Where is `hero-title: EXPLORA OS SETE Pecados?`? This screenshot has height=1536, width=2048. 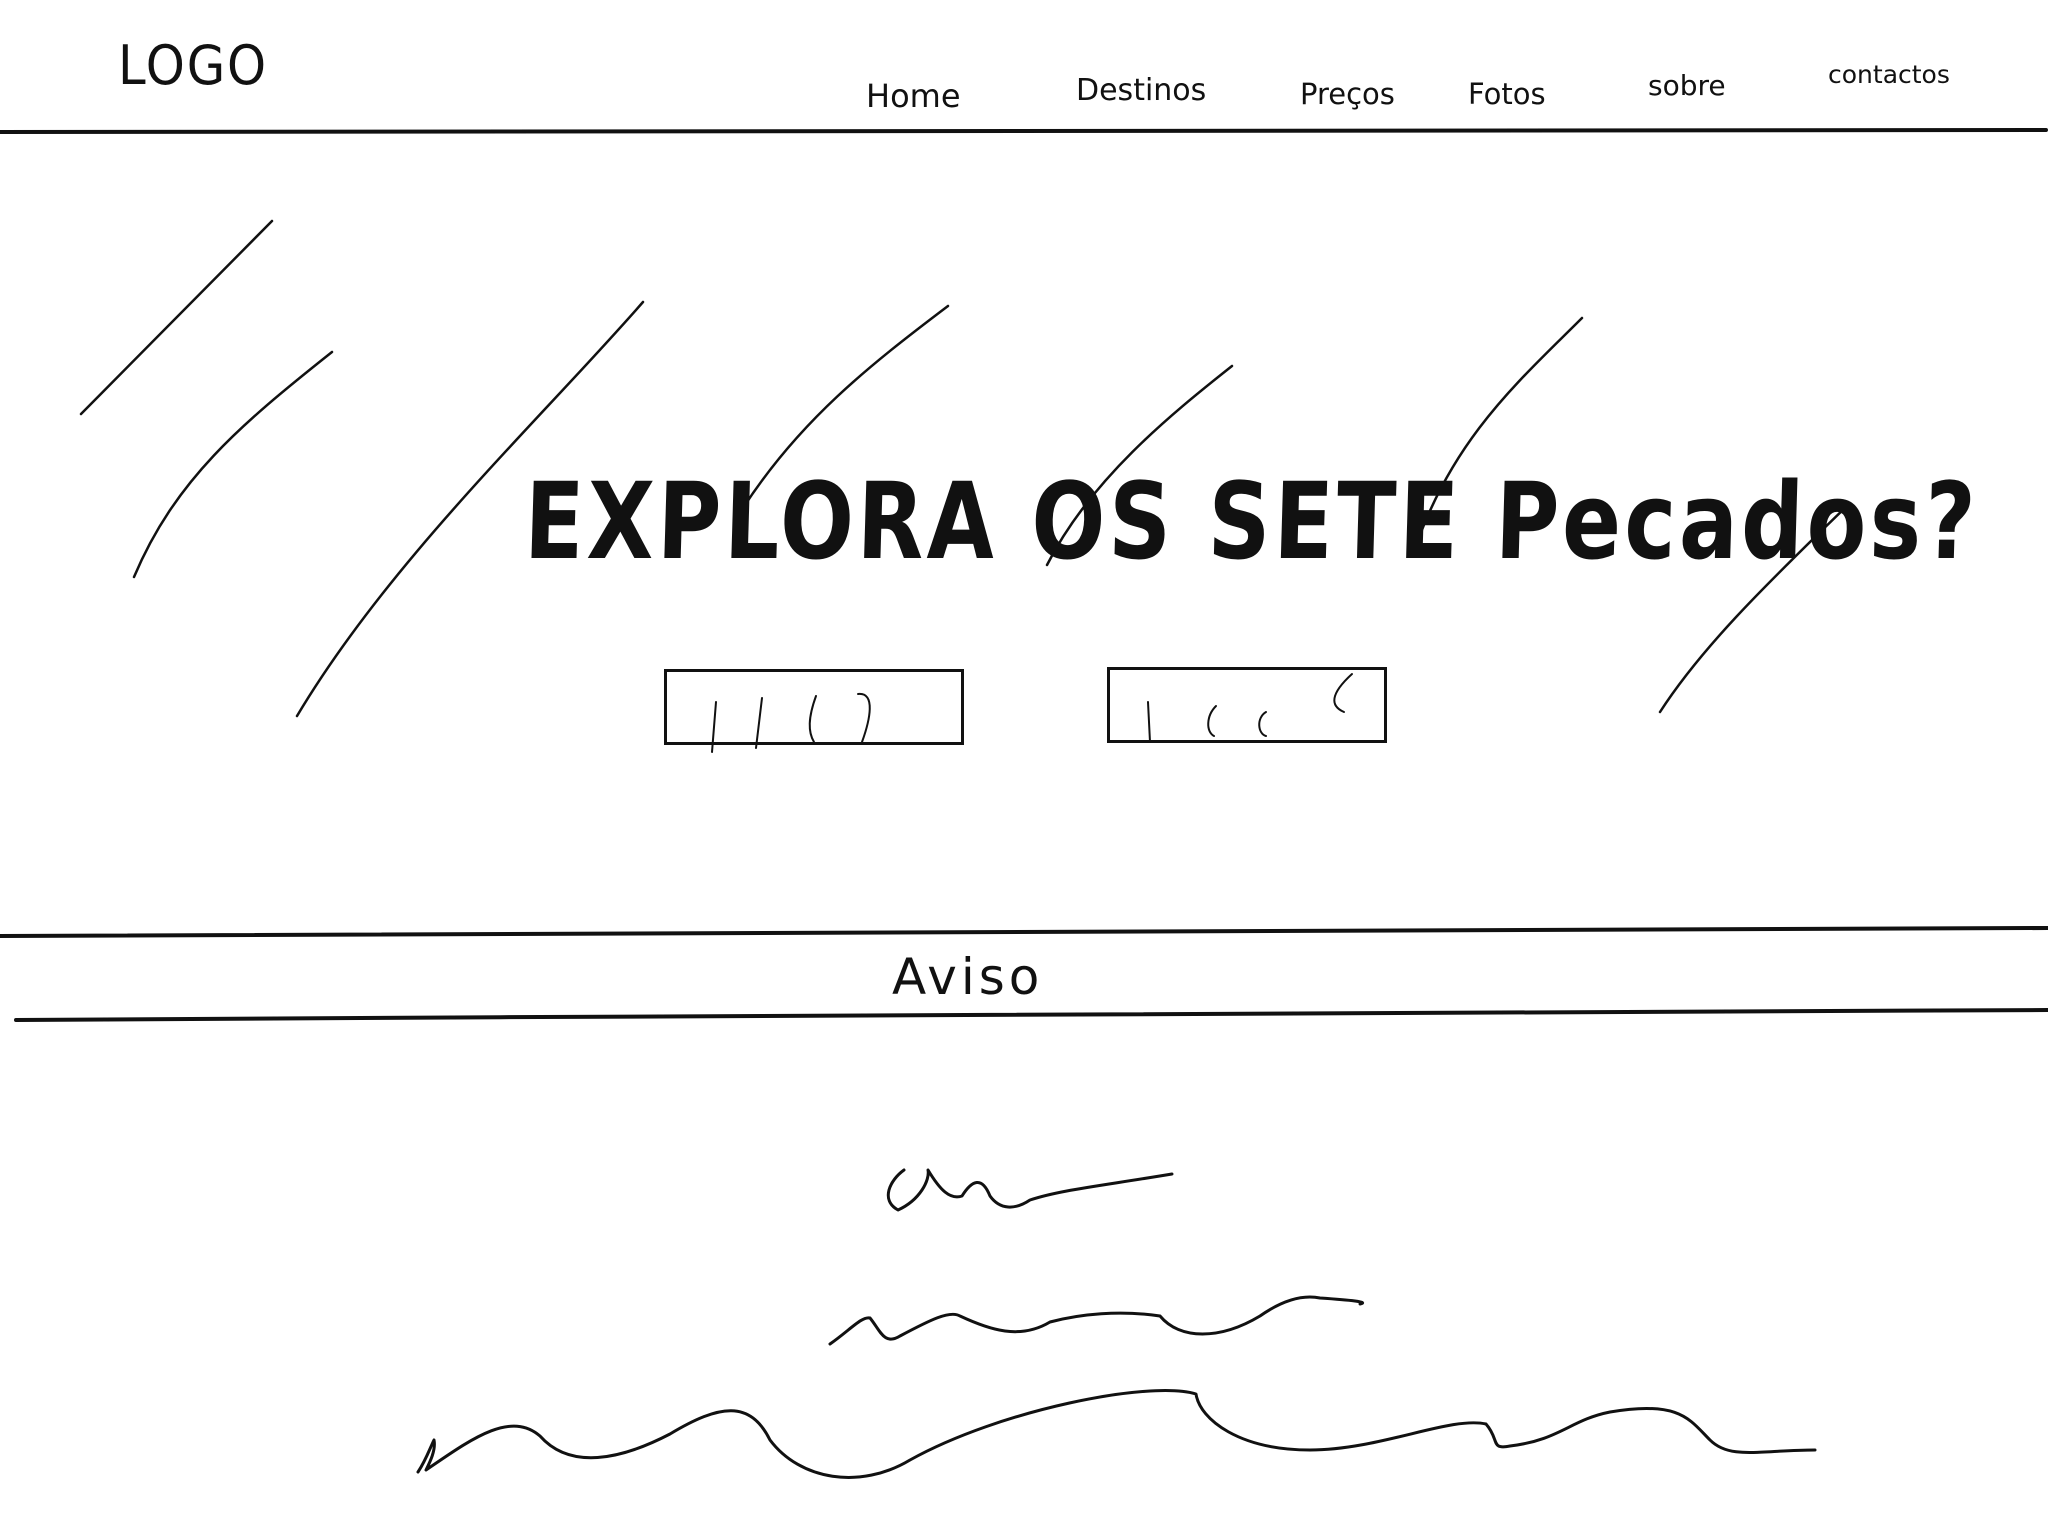
hero-title: EXPLORA OS SETE Pecados? is located at coordinates (1251, 522).